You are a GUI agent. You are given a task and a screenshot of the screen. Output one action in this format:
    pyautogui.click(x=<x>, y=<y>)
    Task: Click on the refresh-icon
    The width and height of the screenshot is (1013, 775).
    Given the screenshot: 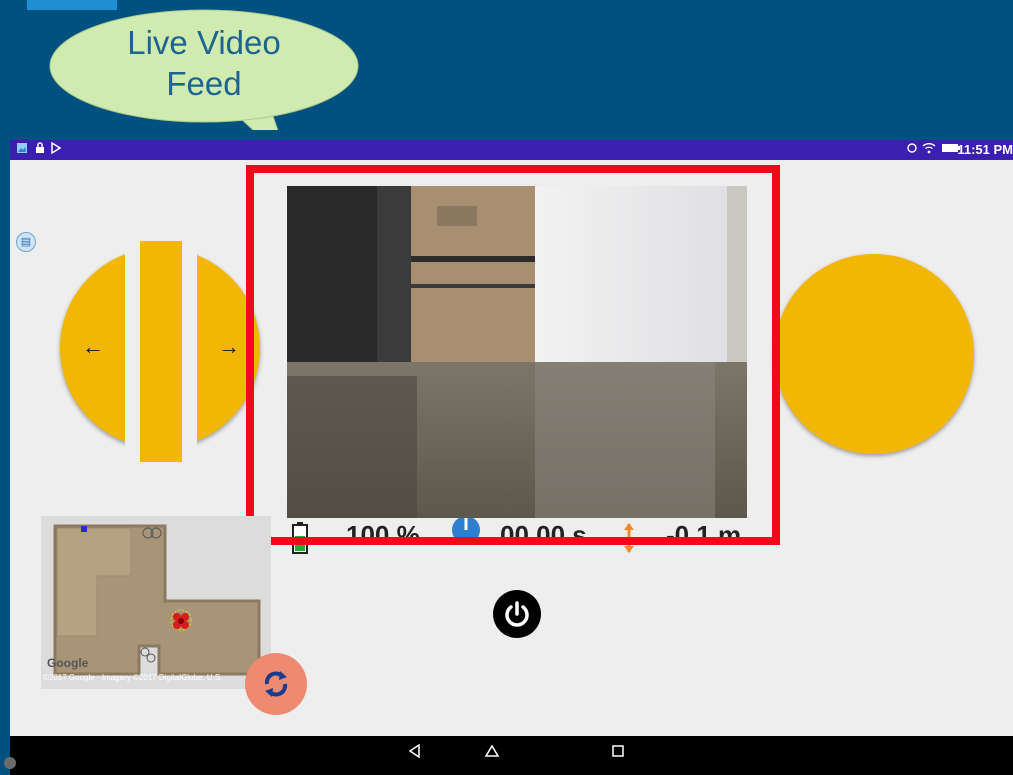 What is the action you would take?
    pyautogui.click(x=276, y=684)
    